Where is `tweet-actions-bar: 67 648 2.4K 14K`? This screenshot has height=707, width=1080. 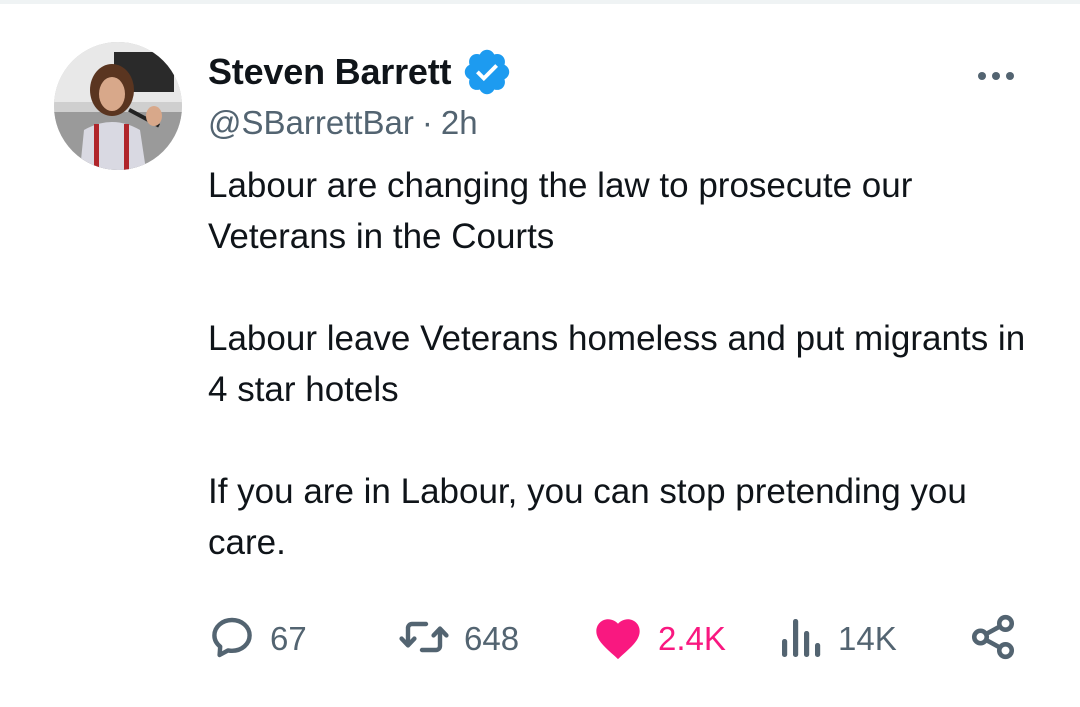 tweet-actions-bar: 67 648 2.4K 14K is located at coordinates (618, 639).